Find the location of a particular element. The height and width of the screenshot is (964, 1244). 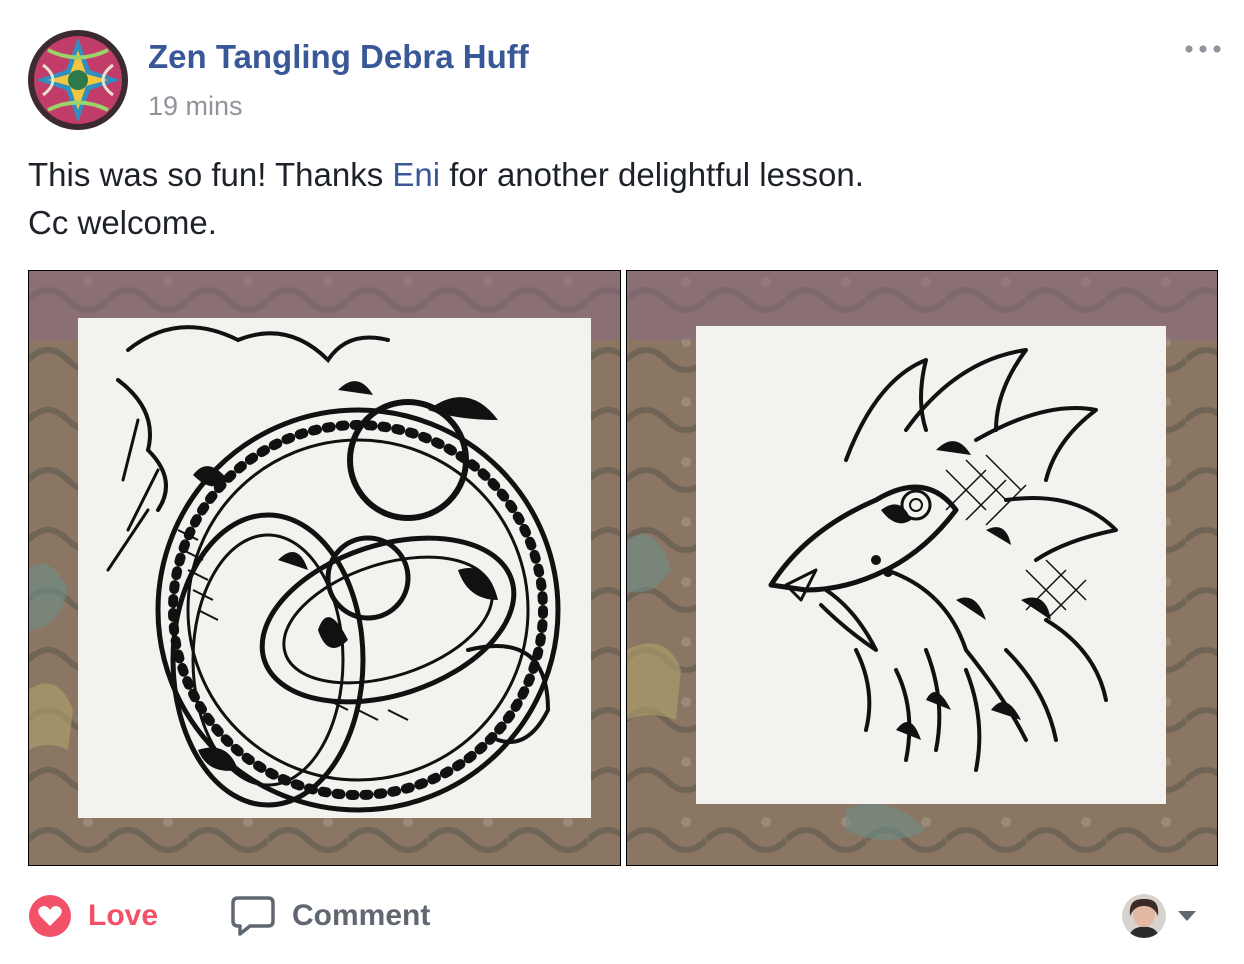

post-timestamp: 19 mins is located at coordinates (195, 106).